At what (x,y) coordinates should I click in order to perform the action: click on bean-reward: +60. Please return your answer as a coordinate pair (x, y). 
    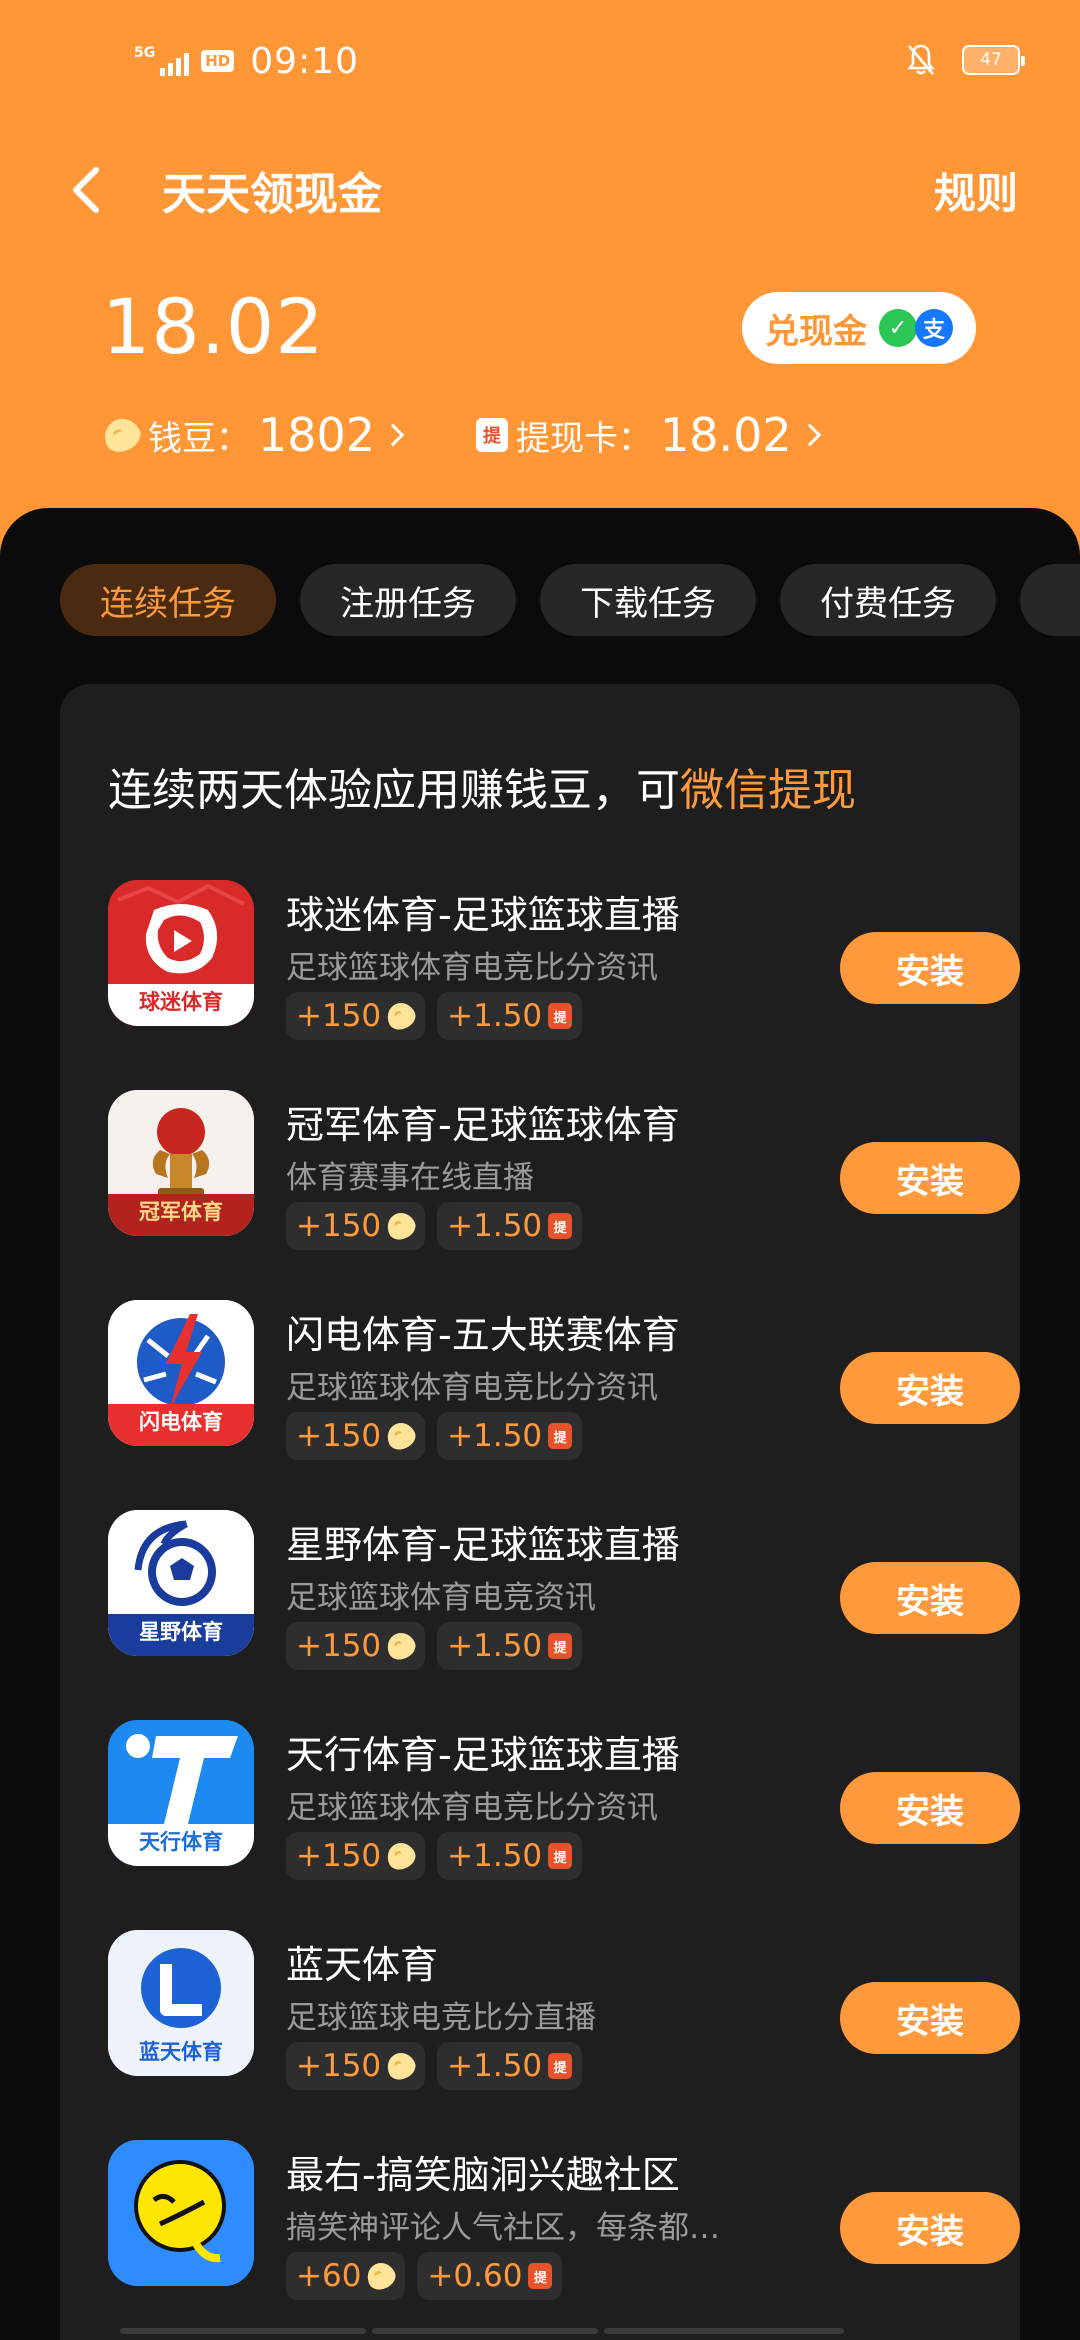
    Looking at the image, I should click on (346, 2276).